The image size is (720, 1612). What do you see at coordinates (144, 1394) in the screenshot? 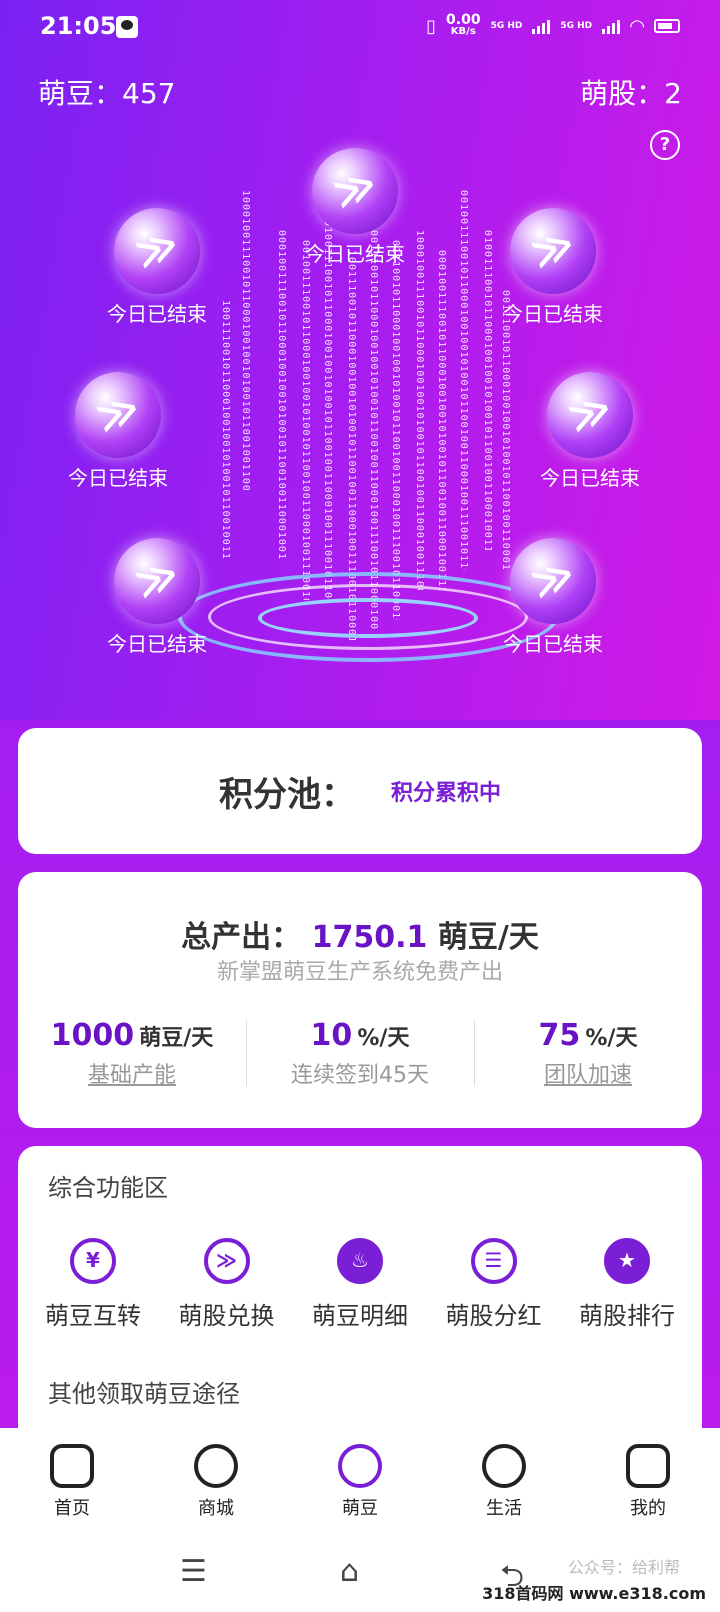
I see `other-ways-title: 其他领取萌豆途径` at bounding box center [144, 1394].